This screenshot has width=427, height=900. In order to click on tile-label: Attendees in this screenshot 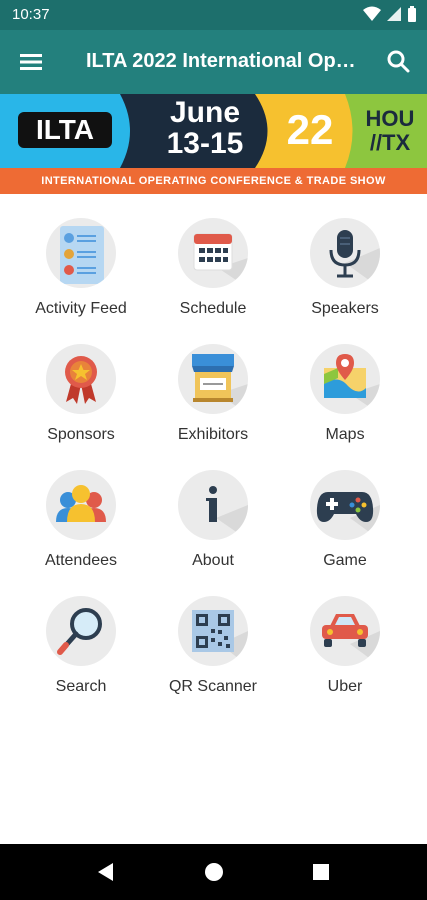, I will do `click(81, 560)`.